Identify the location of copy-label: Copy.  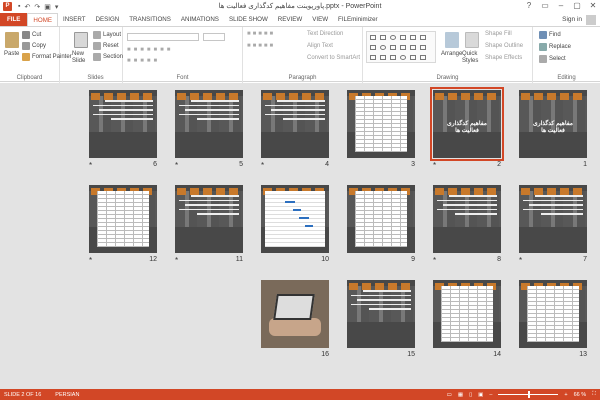
(39, 46).